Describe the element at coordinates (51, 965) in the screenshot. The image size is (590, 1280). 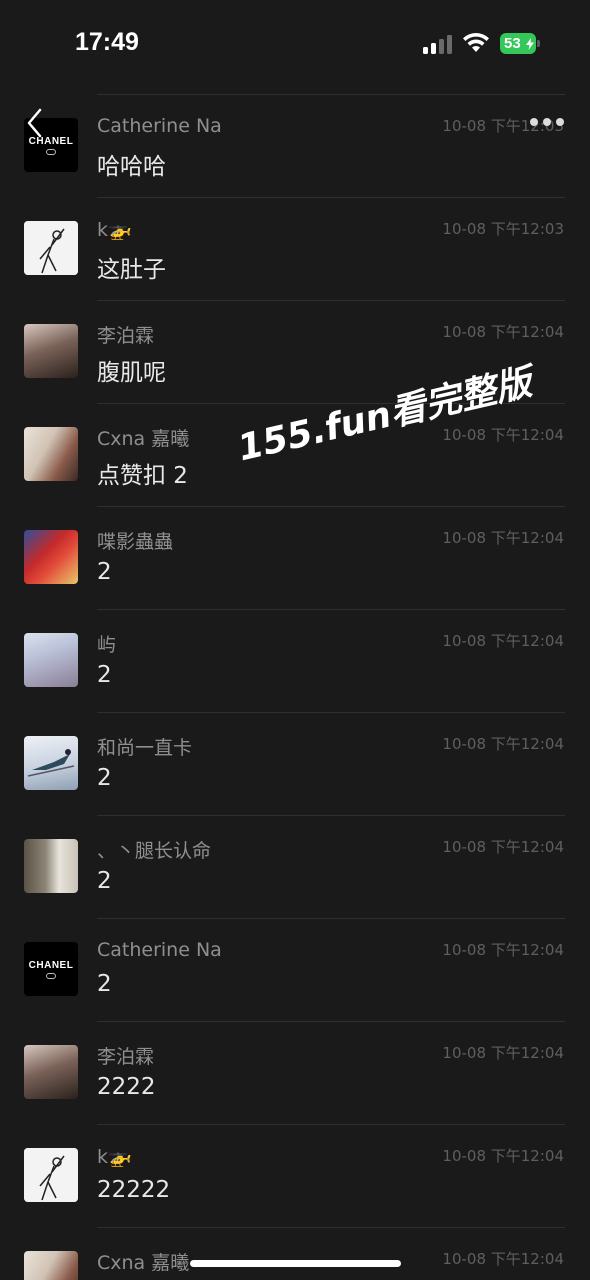
I see `chanel-logo-text: CHANEL` at that location.